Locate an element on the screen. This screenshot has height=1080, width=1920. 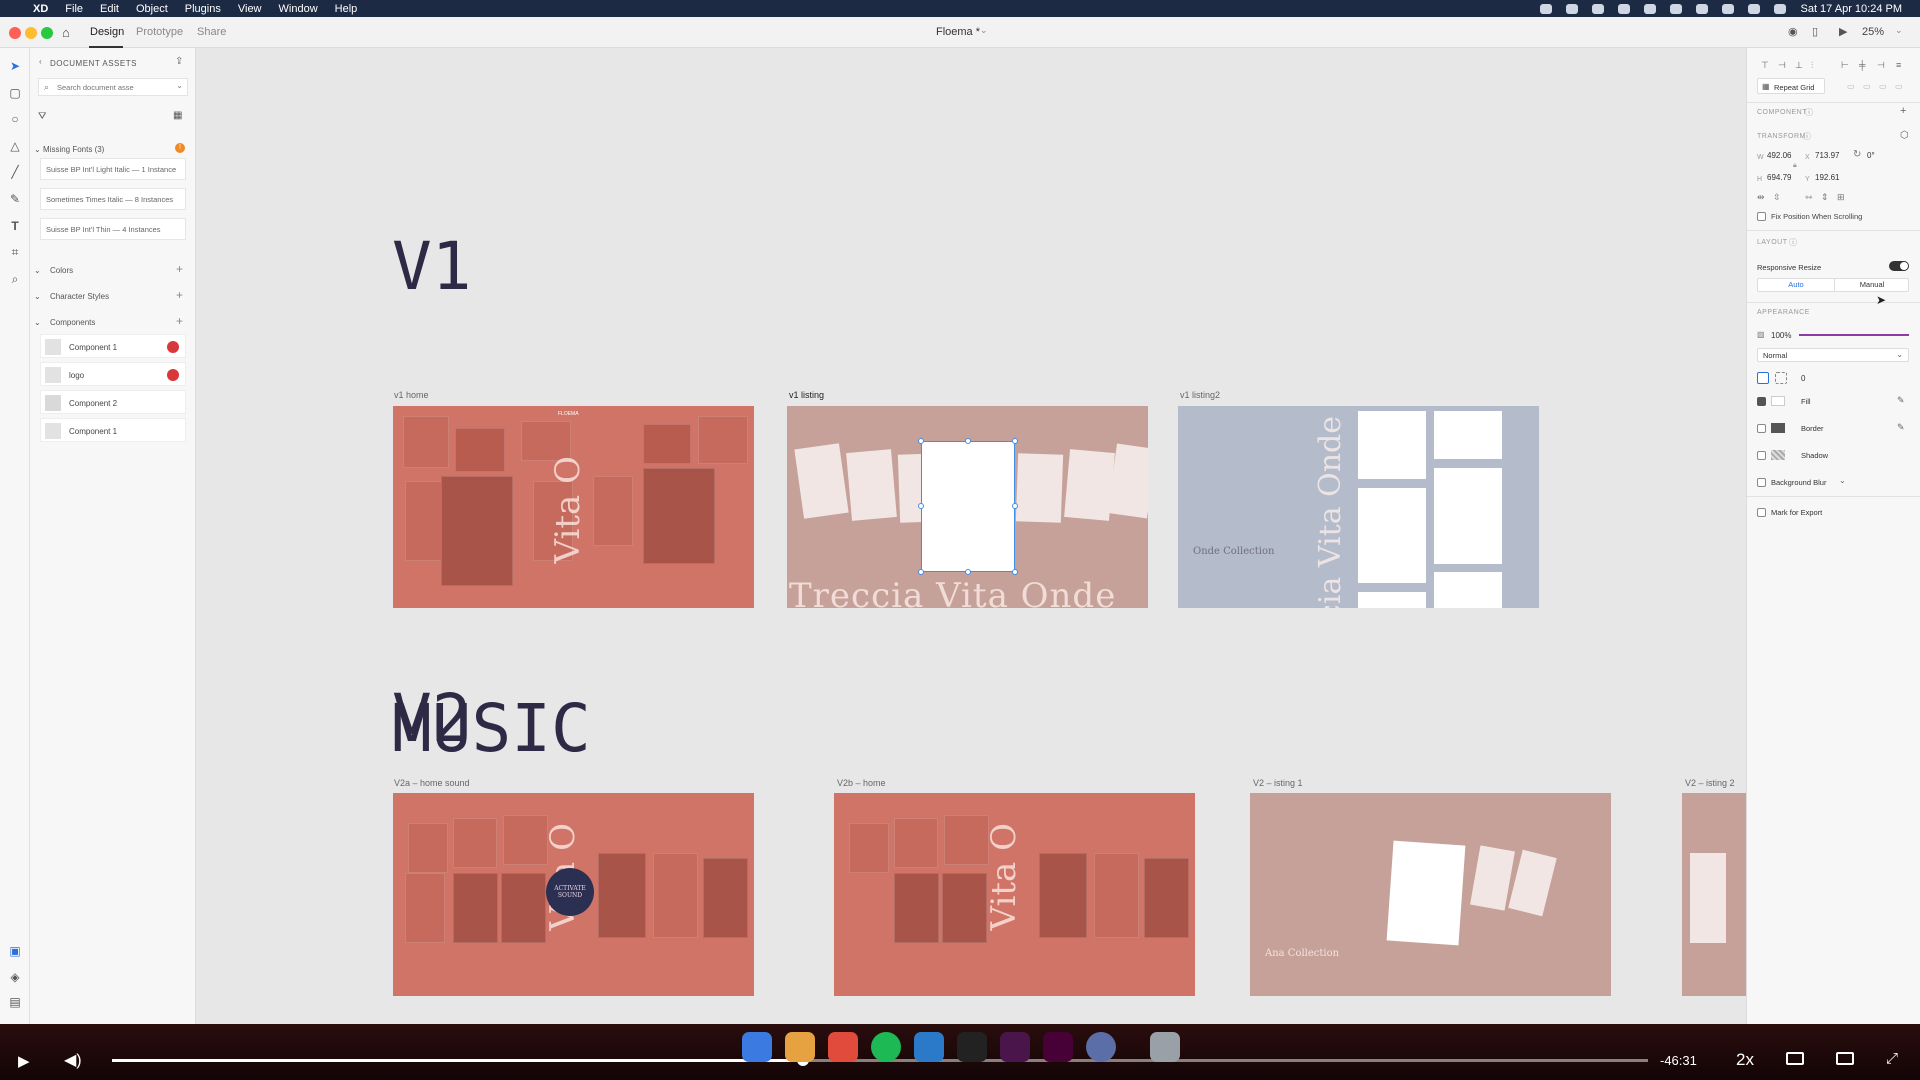
grid-view-icon: ▦ is located at coordinates (177, 115).